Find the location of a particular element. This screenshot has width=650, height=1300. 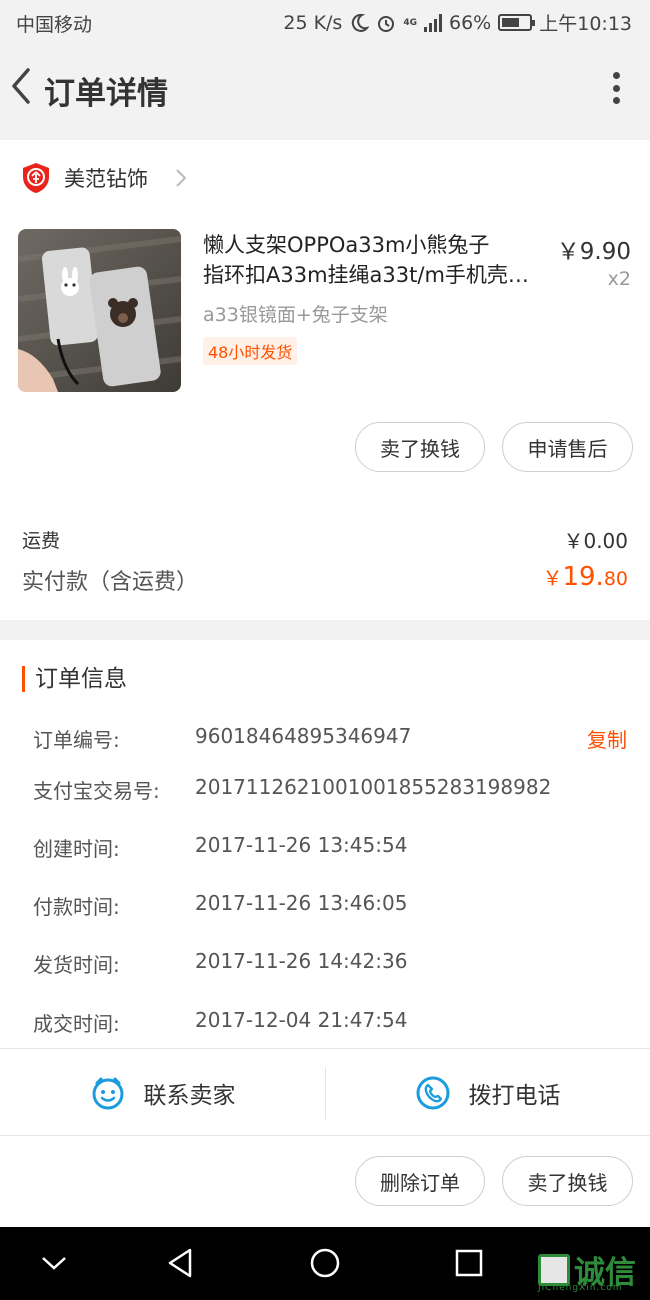

triangle-back-icon is located at coordinates (180, 1263).